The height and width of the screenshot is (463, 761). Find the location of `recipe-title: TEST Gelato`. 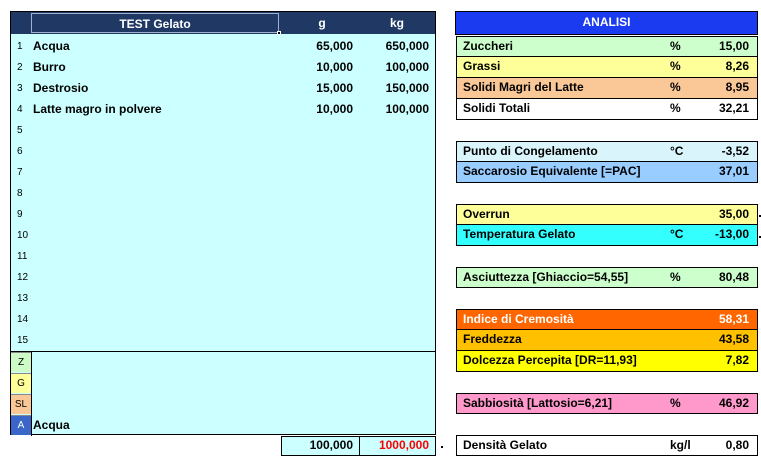

recipe-title: TEST Gelato is located at coordinates (155, 23).